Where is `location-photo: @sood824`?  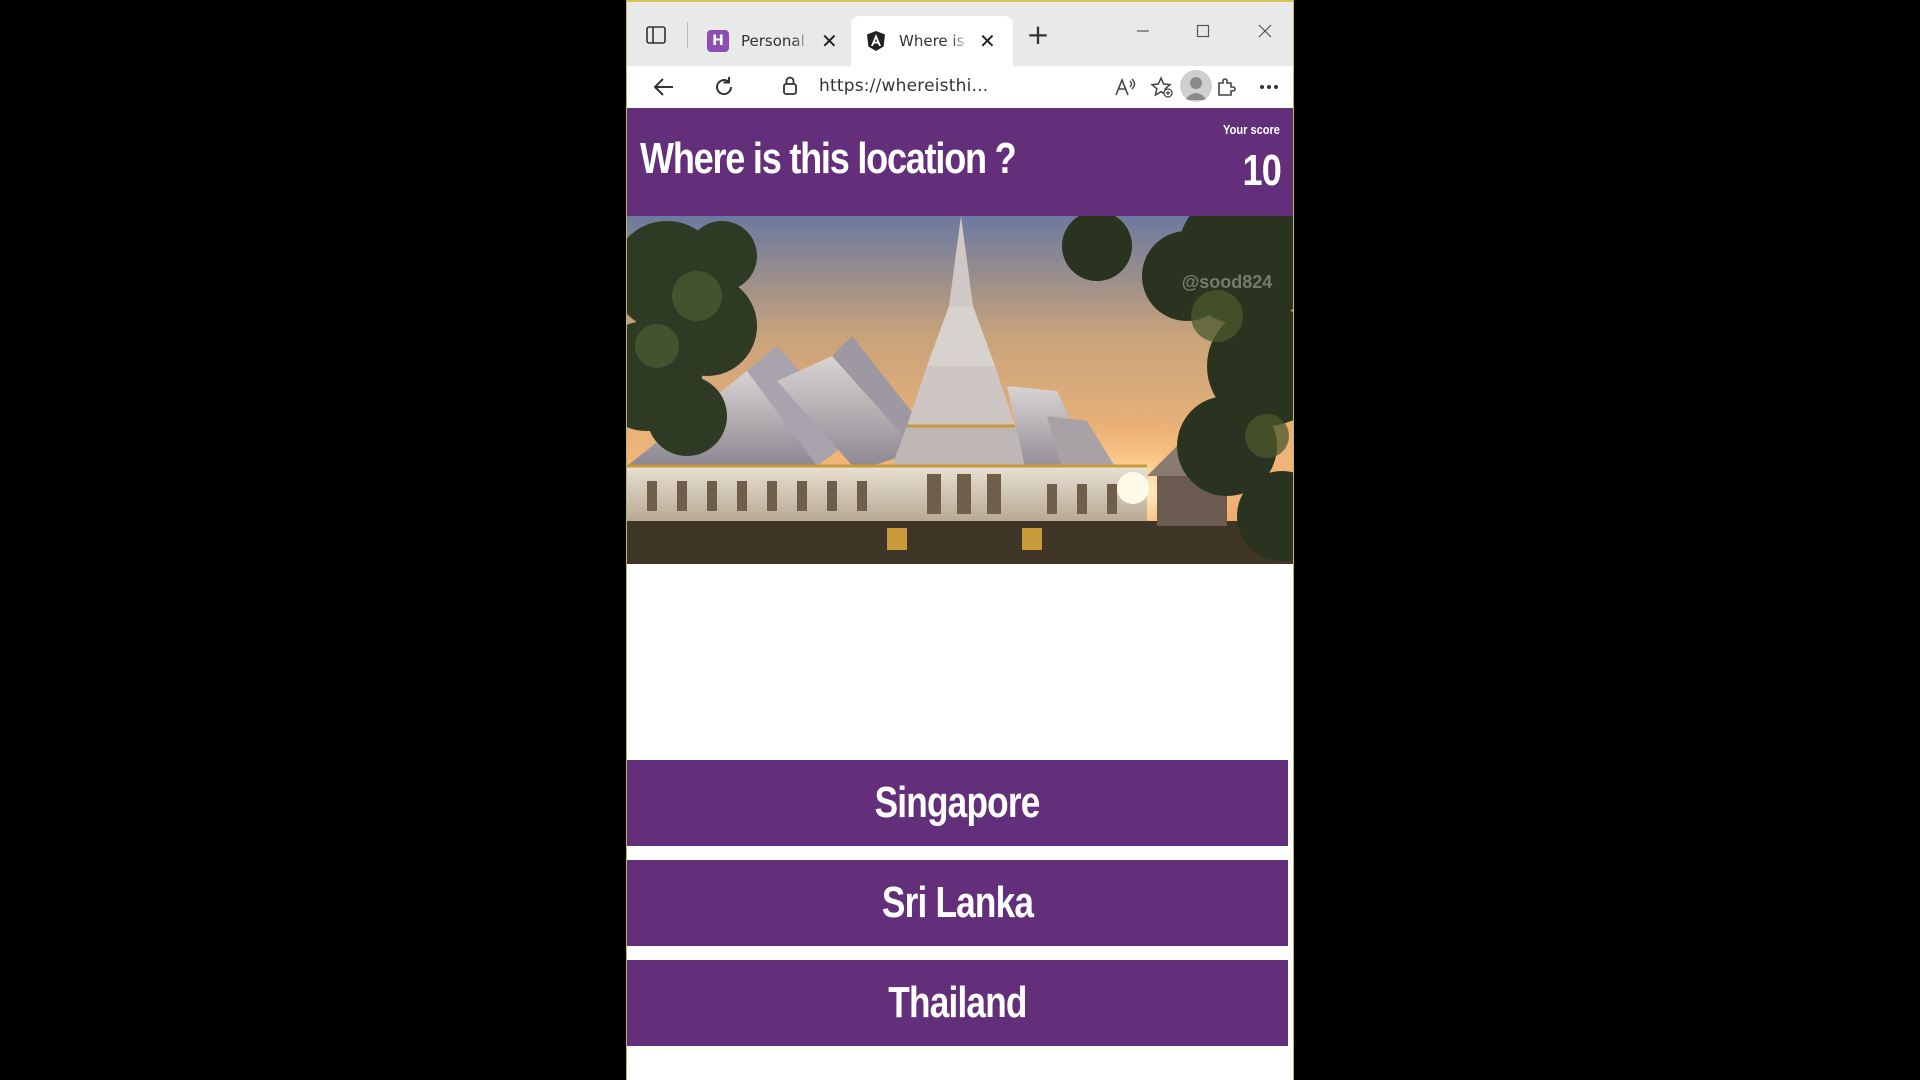
location-photo: @sood824 is located at coordinates (960, 390).